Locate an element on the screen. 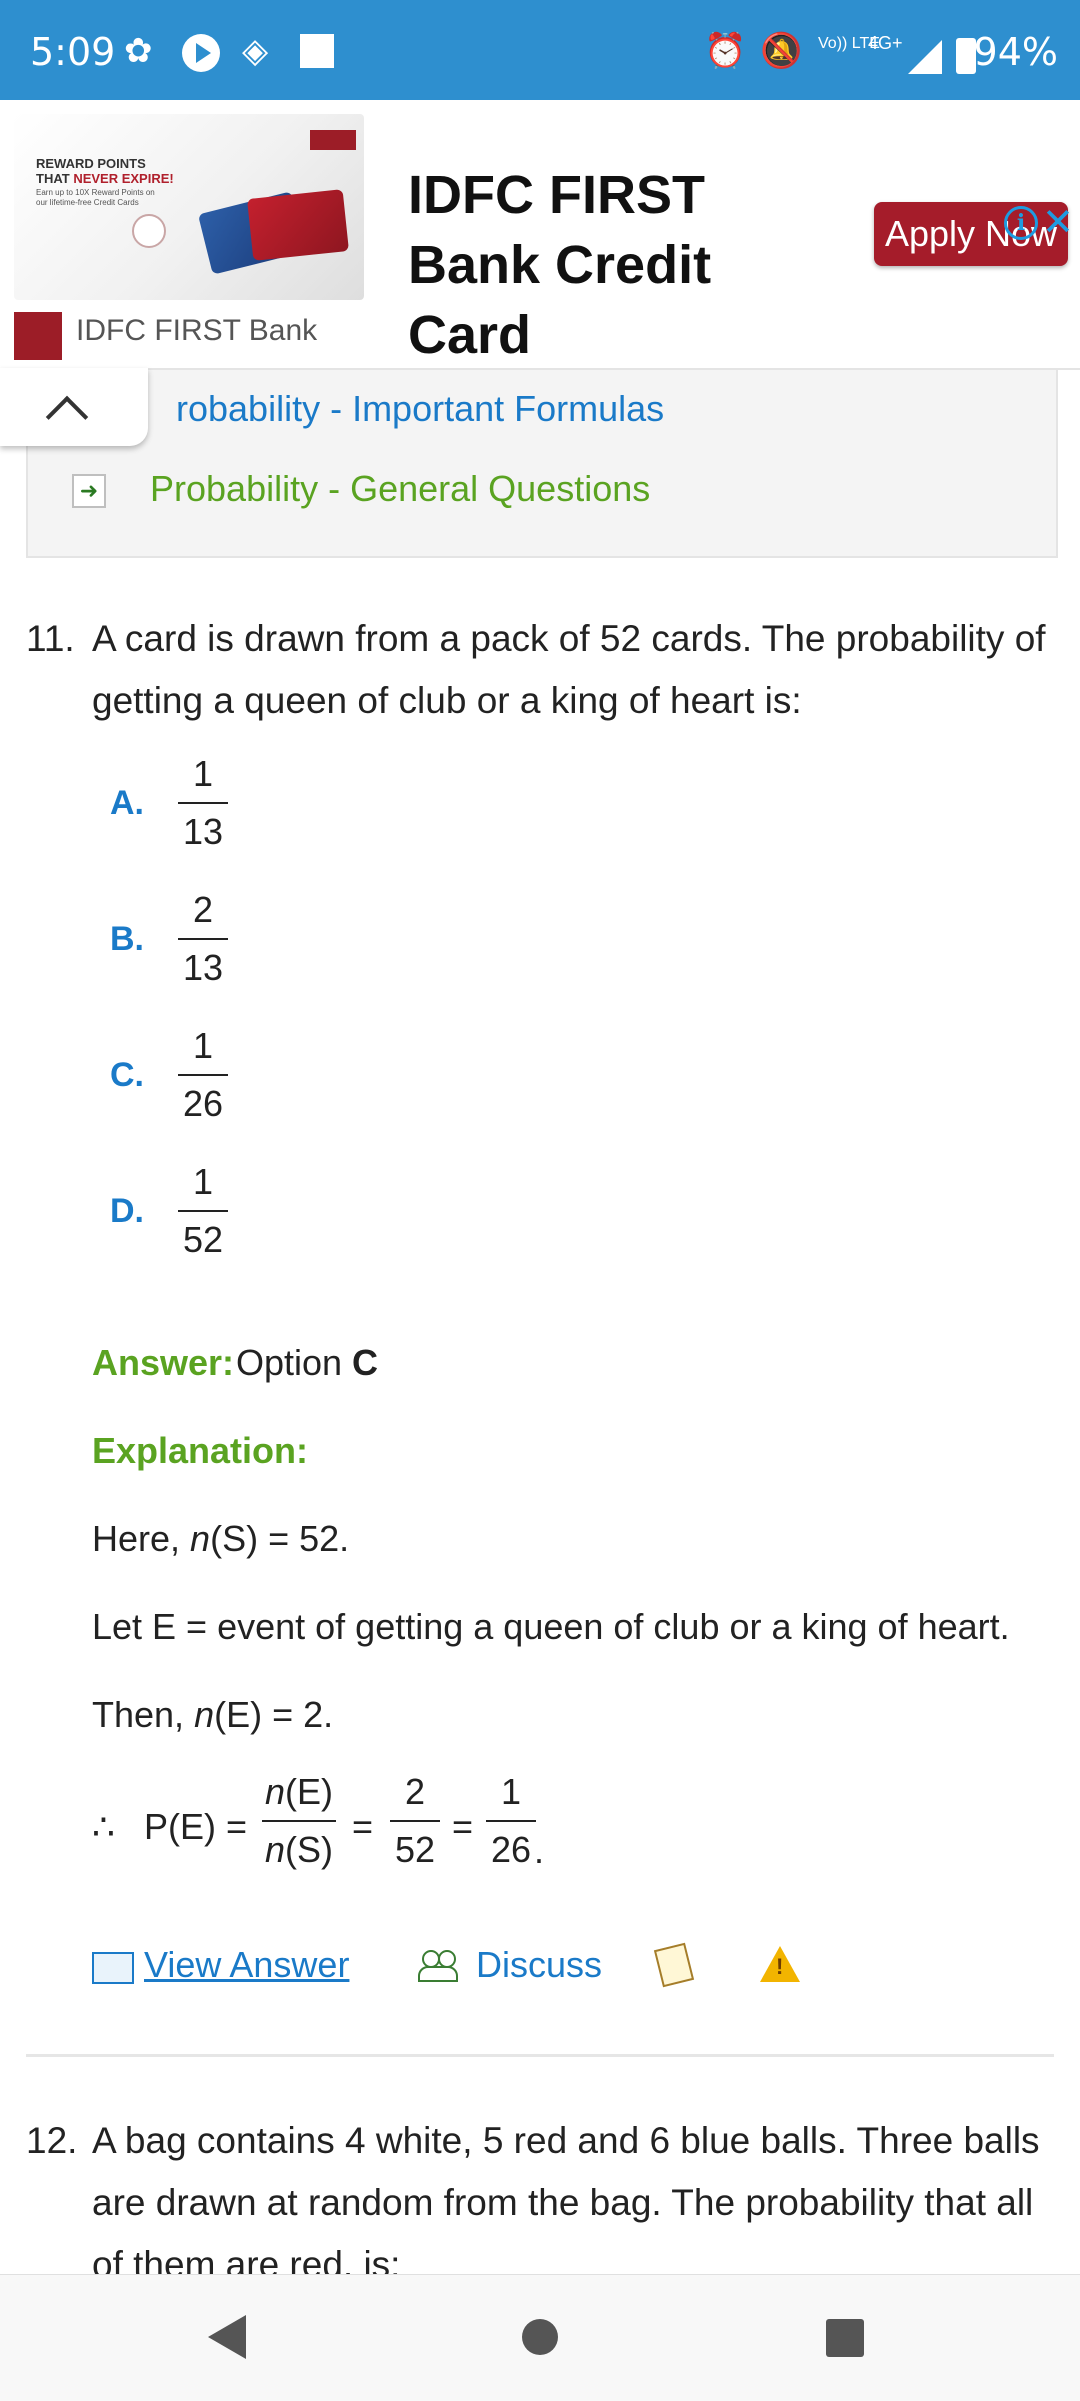  topic-link-important-formulas: robability - Important Formulas is located at coordinates (420, 409).